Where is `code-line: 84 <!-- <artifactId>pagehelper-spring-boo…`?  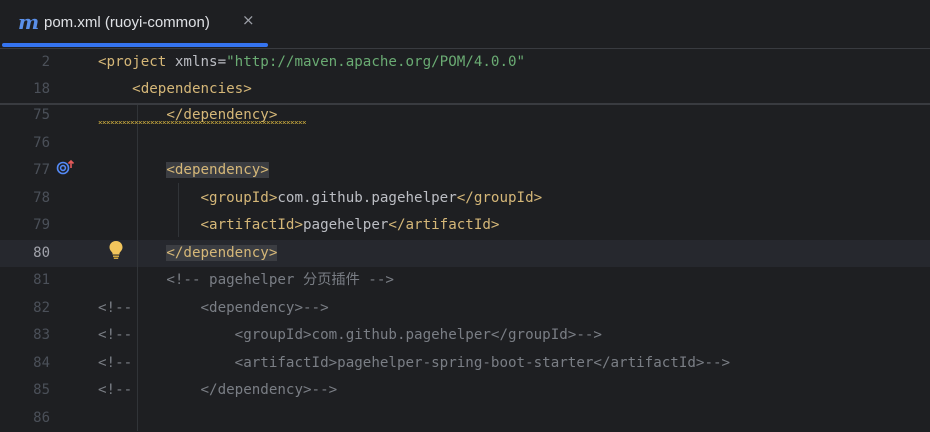
code-line: 84 <!-- <artifactId>pagehelper-spring-boo… is located at coordinates (465, 363).